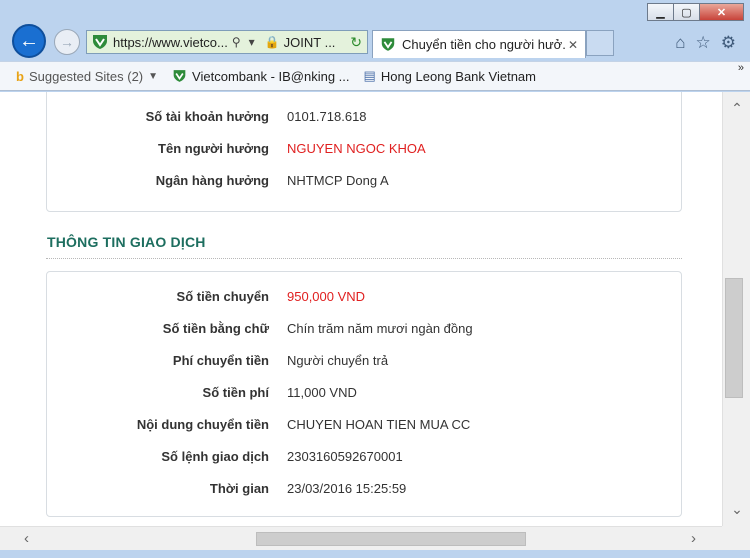 This screenshot has height=558, width=750. Describe the element at coordinates (20, 76) in the screenshot. I see `bing-icon: b` at that location.